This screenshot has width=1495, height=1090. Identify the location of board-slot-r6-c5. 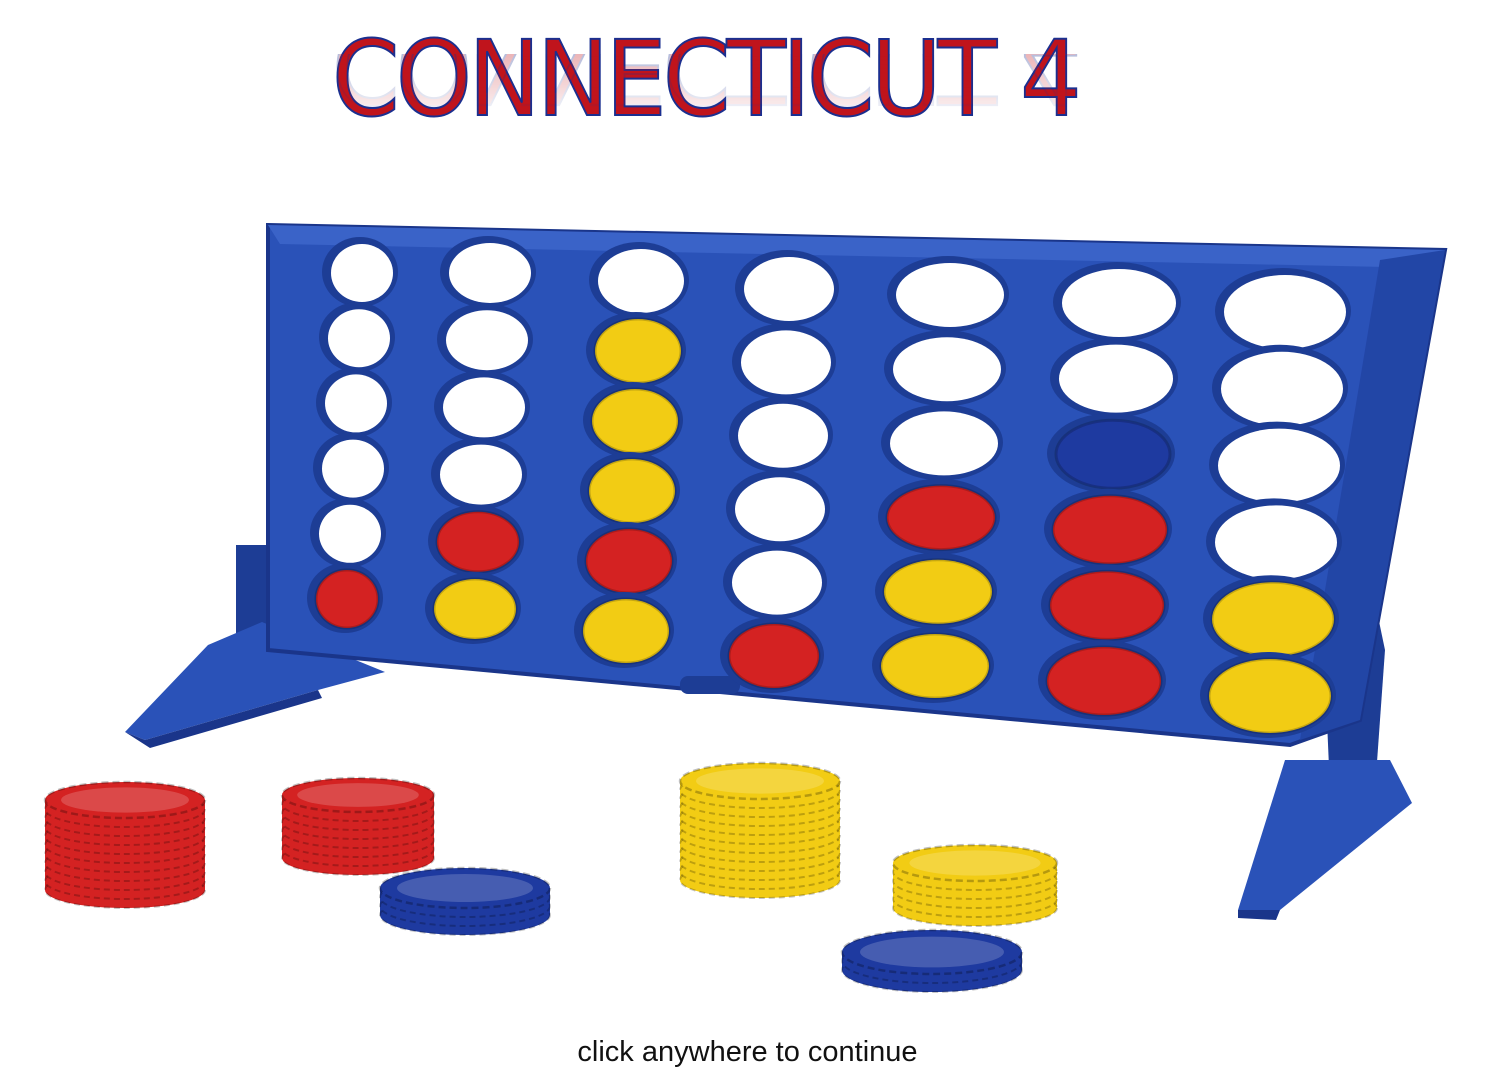
(933, 665).